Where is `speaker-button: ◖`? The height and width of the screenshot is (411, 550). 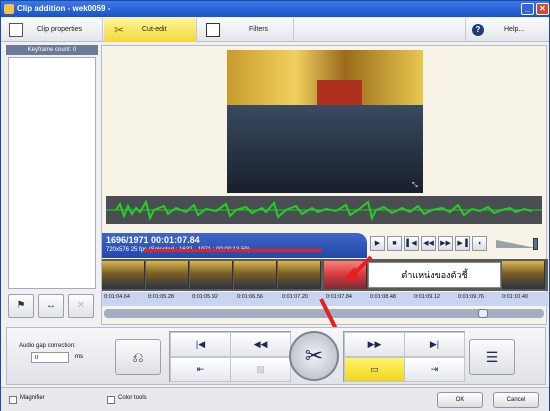
speaker-button: ◖ is located at coordinates (479, 243).